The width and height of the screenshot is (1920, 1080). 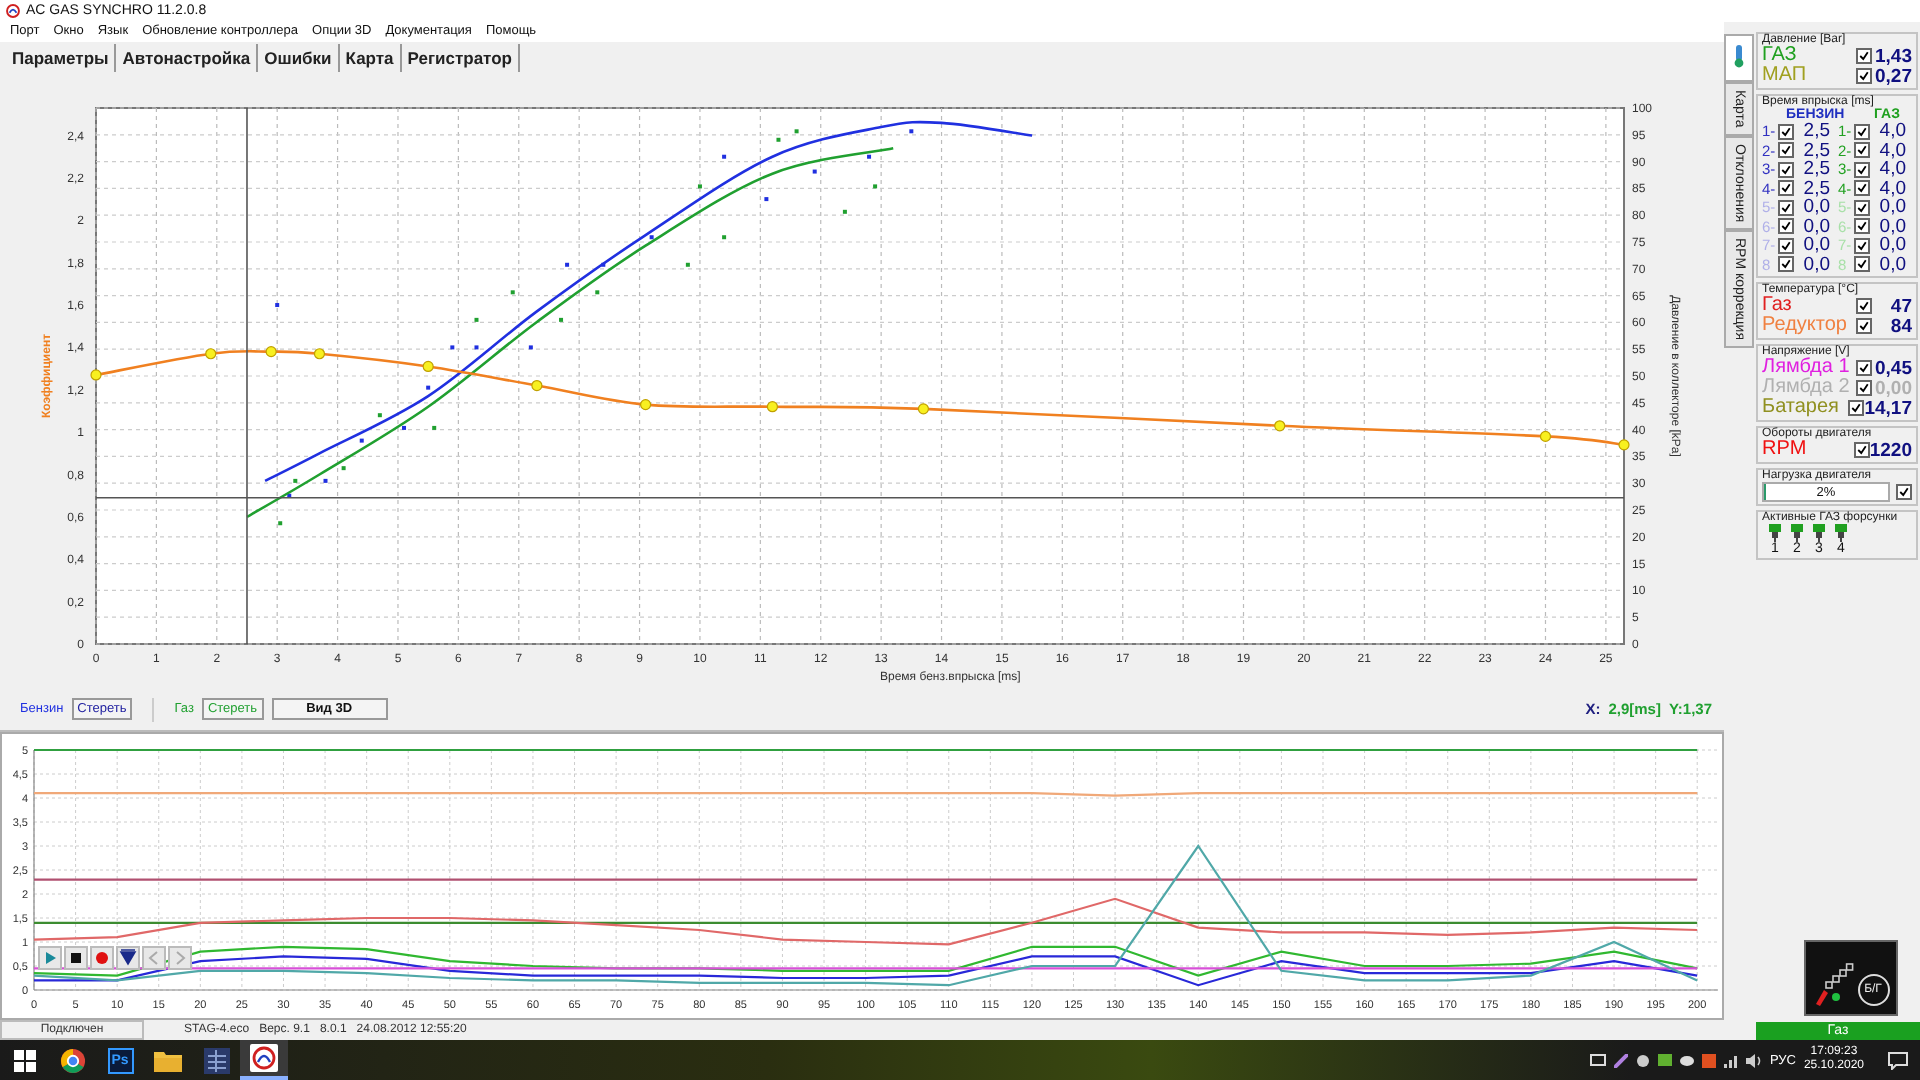 I want to click on sensor-label: ГАЗ, so click(x=1779, y=56).